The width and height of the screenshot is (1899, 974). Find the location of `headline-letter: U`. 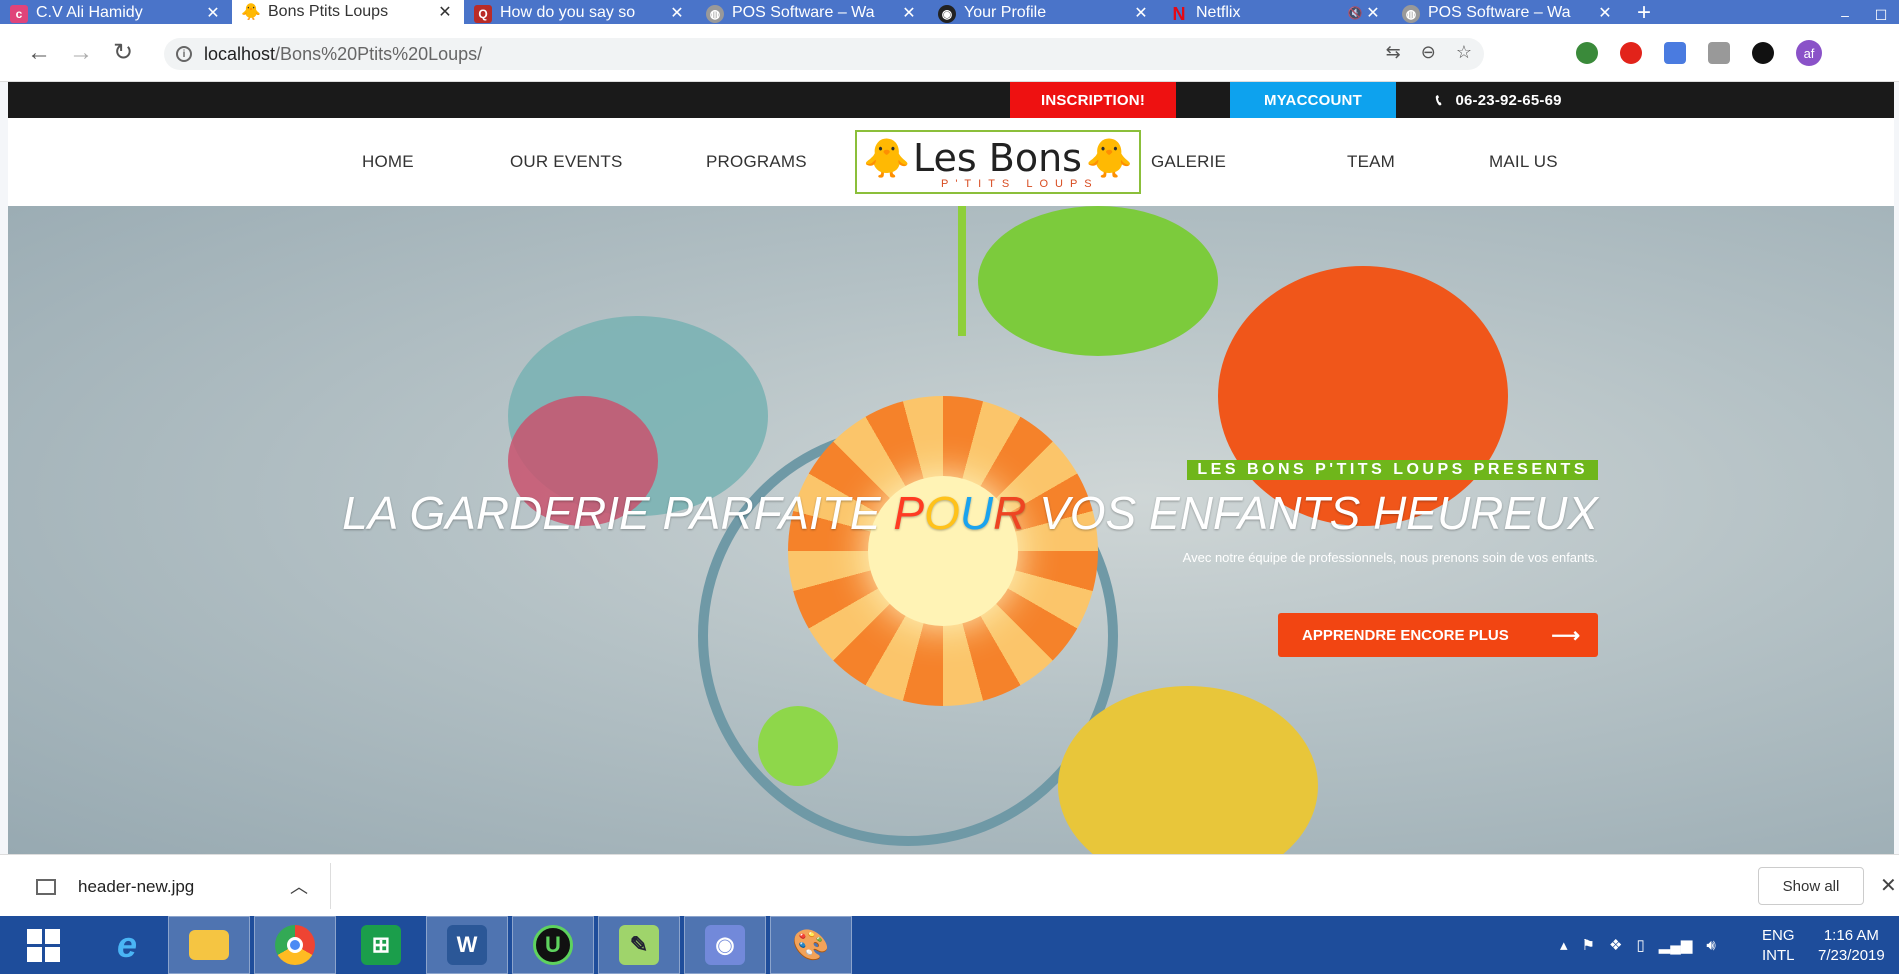

headline-letter: U is located at coordinates (976, 513).